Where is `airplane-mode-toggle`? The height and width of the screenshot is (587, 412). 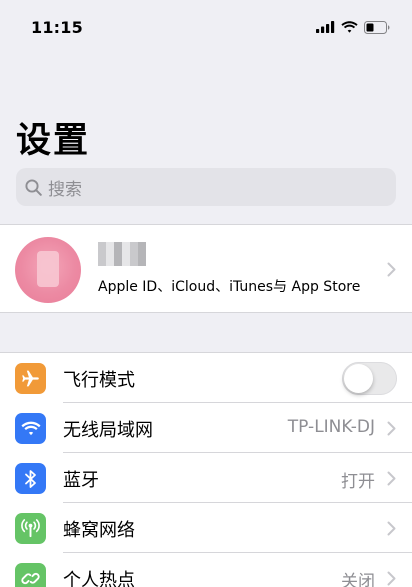 airplane-mode-toggle is located at coordinates (369, 378).